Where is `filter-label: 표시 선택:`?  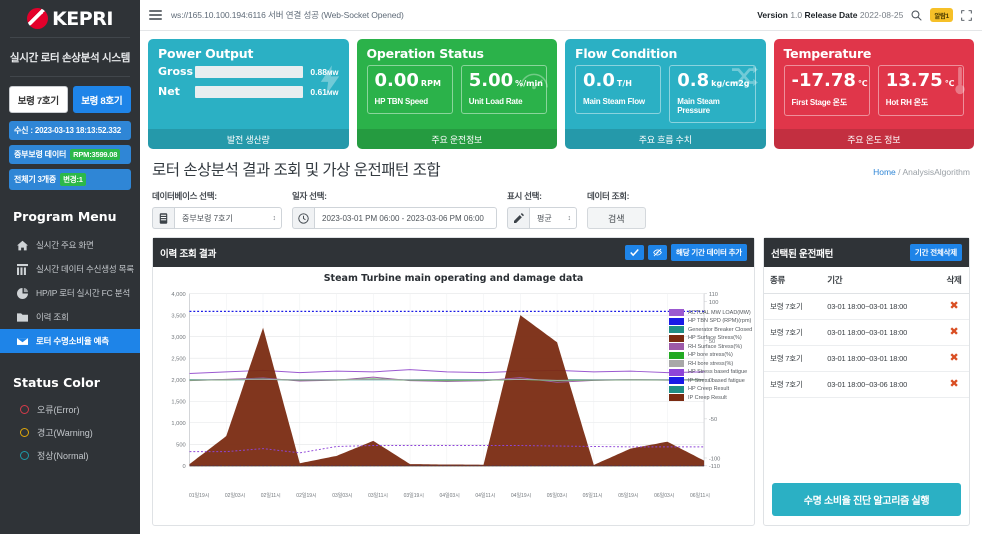
filter-label: 표시 선택: is located at coordinates (524, 196).